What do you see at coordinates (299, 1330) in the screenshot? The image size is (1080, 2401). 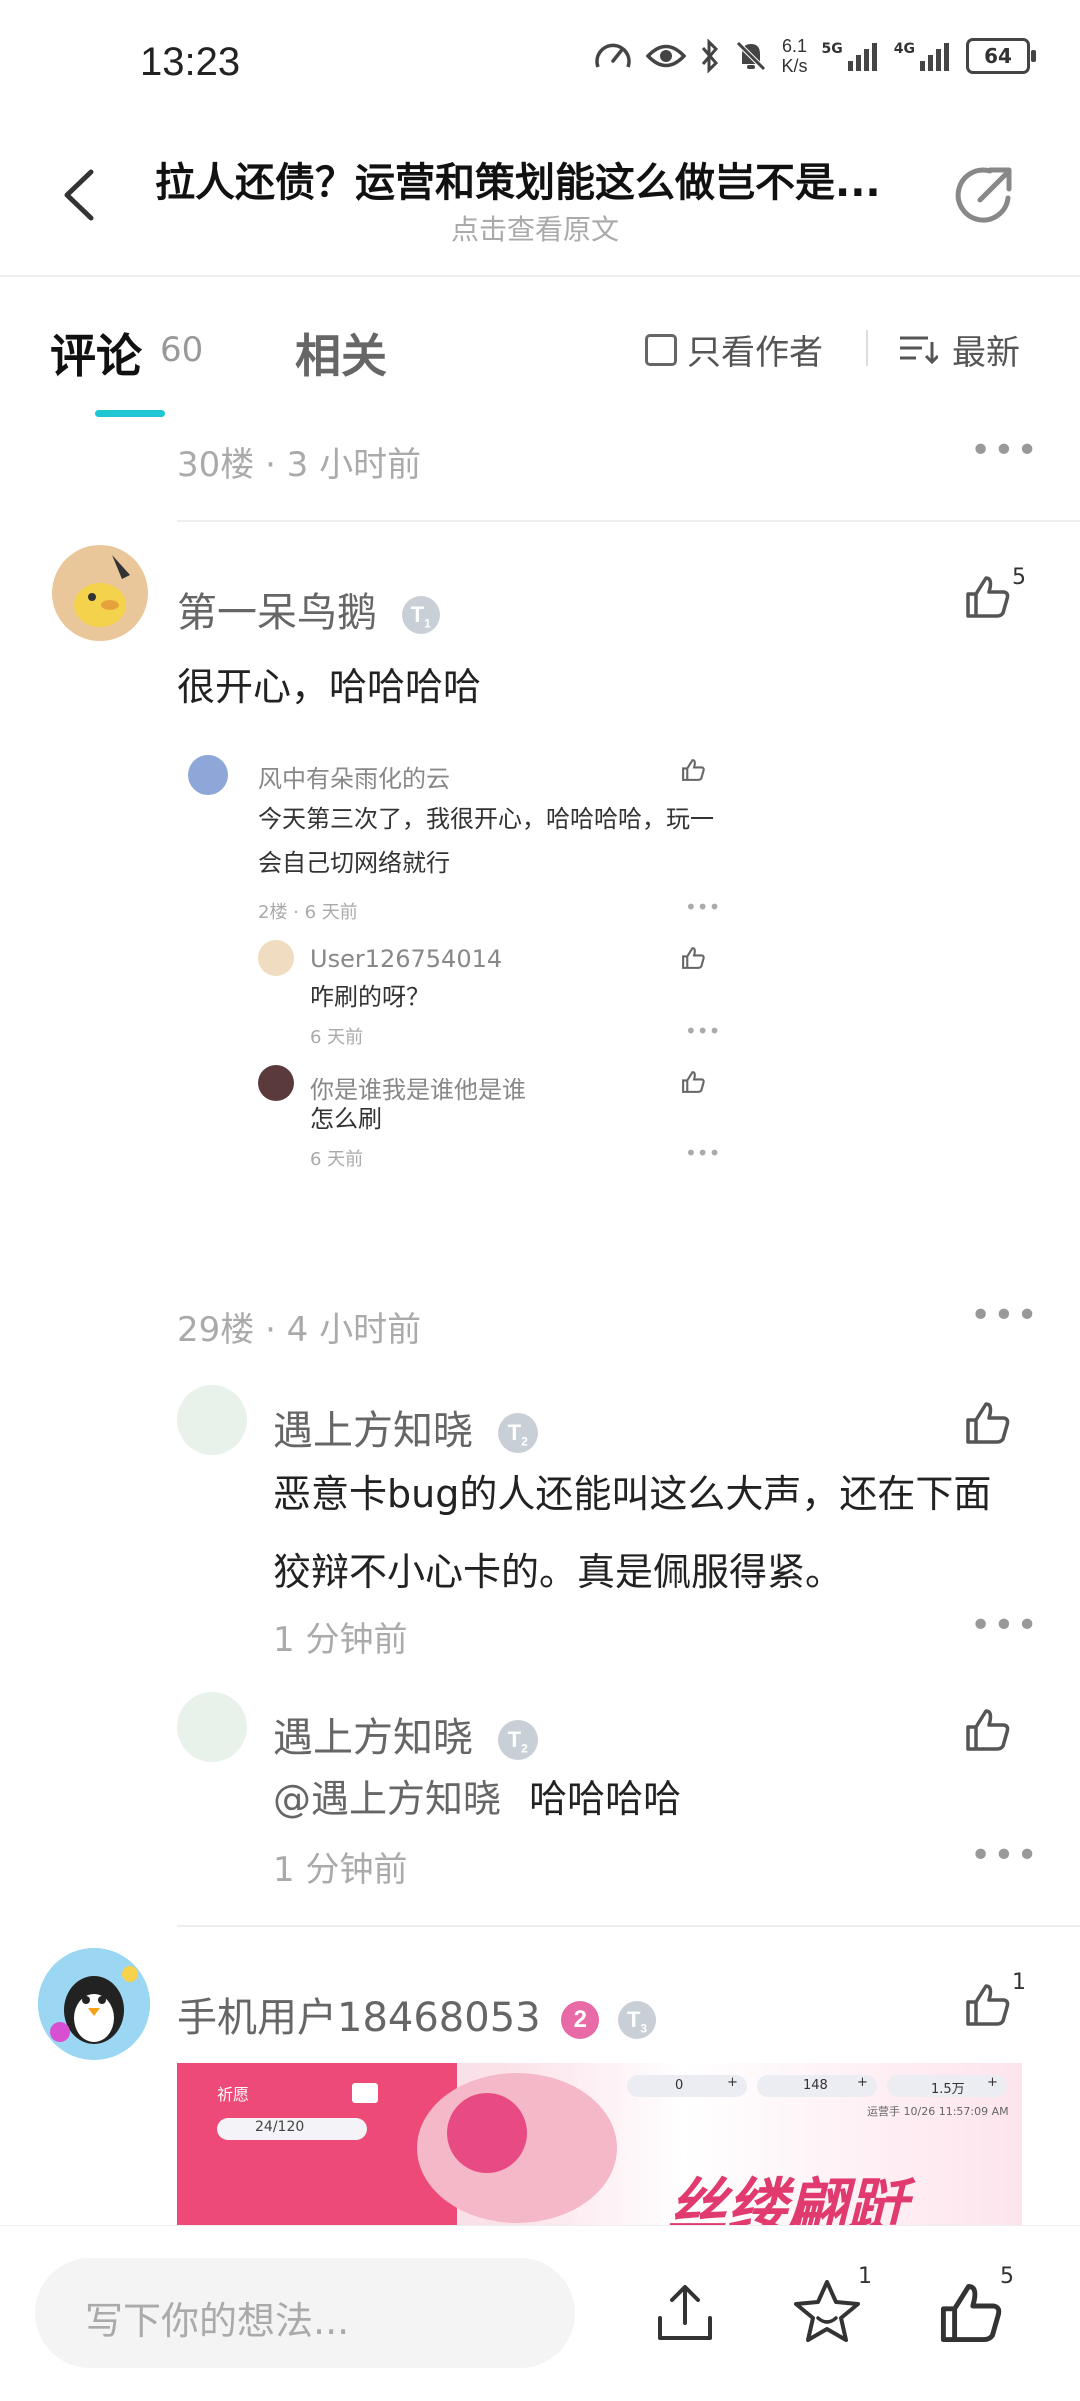 I see `floor-meta: 29楼 · 4 小时前` at bounding box center [299, 1330].